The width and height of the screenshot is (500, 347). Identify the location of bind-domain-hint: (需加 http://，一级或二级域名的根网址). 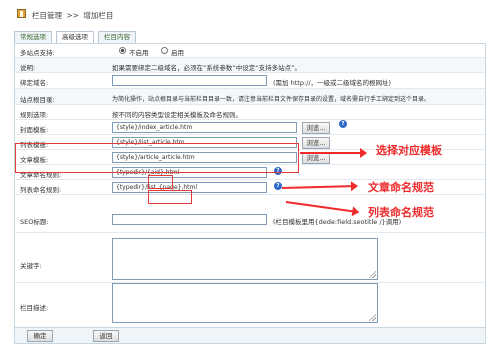
(332, 83).